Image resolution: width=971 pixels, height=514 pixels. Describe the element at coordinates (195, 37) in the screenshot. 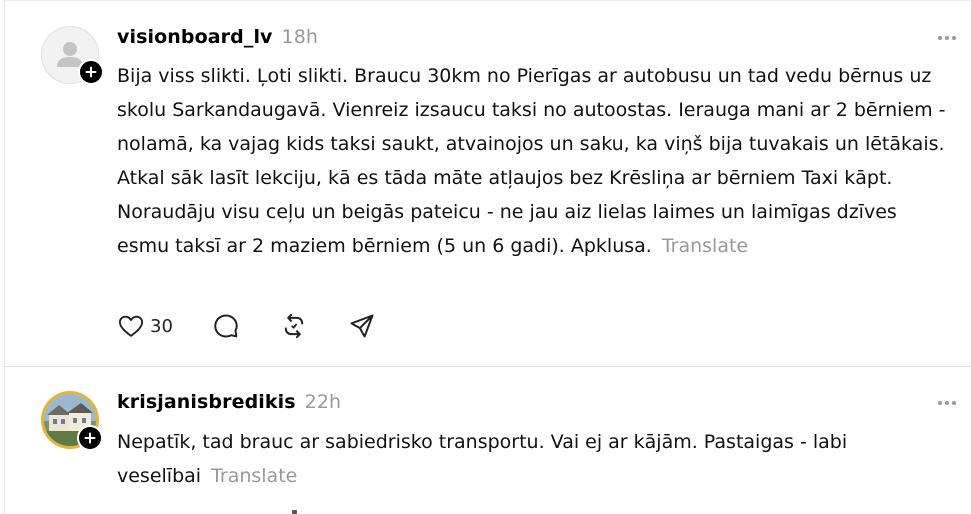

I see `username: visionboard_lv` at that location.